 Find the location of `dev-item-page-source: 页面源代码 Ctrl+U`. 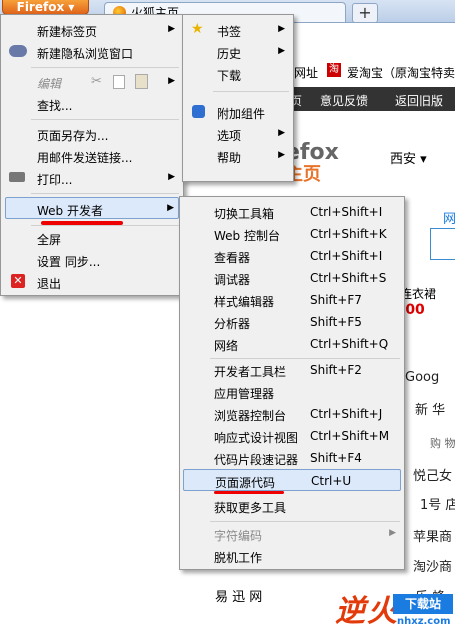

dev-item-page-source: 页面源代码 Ctrl+U is located at coordinates (292, 480).